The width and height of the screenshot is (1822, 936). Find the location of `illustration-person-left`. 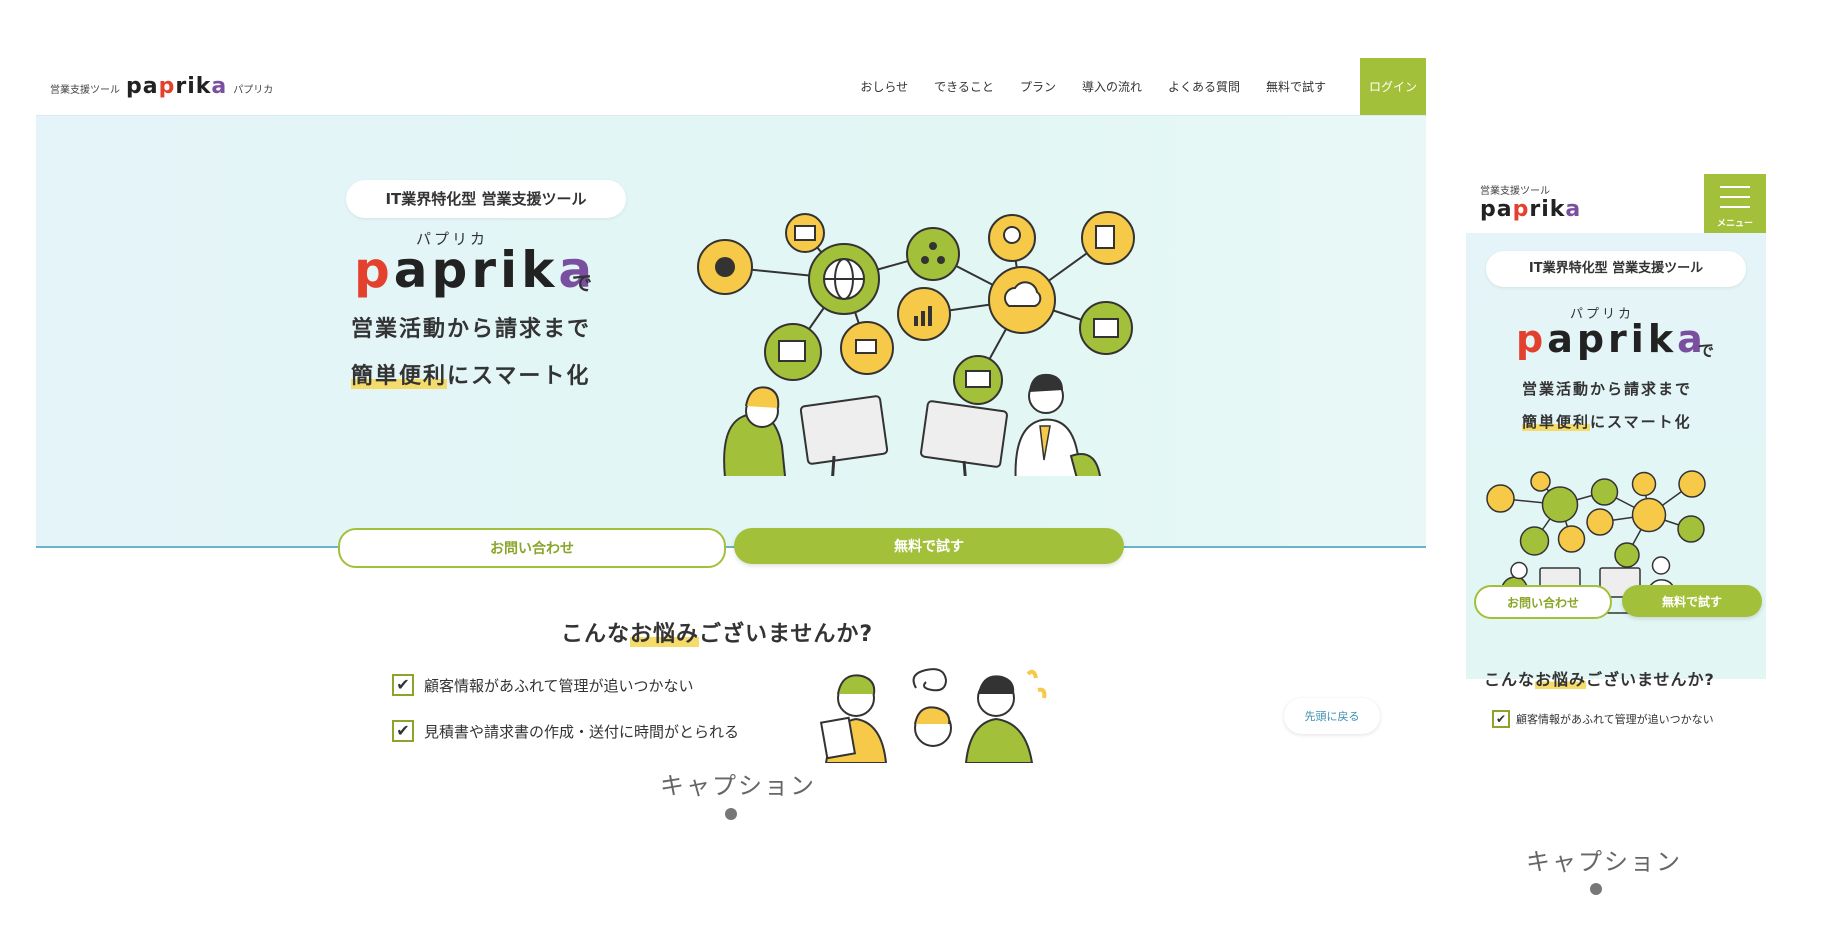

illustration-person-left is located at coordinates (806, 431).